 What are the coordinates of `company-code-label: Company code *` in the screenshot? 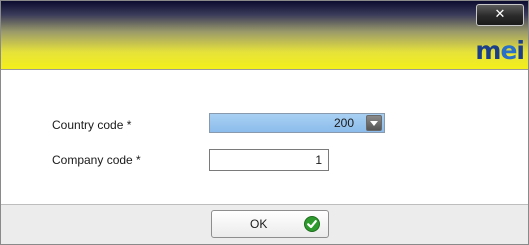 It's located at (96, 160).